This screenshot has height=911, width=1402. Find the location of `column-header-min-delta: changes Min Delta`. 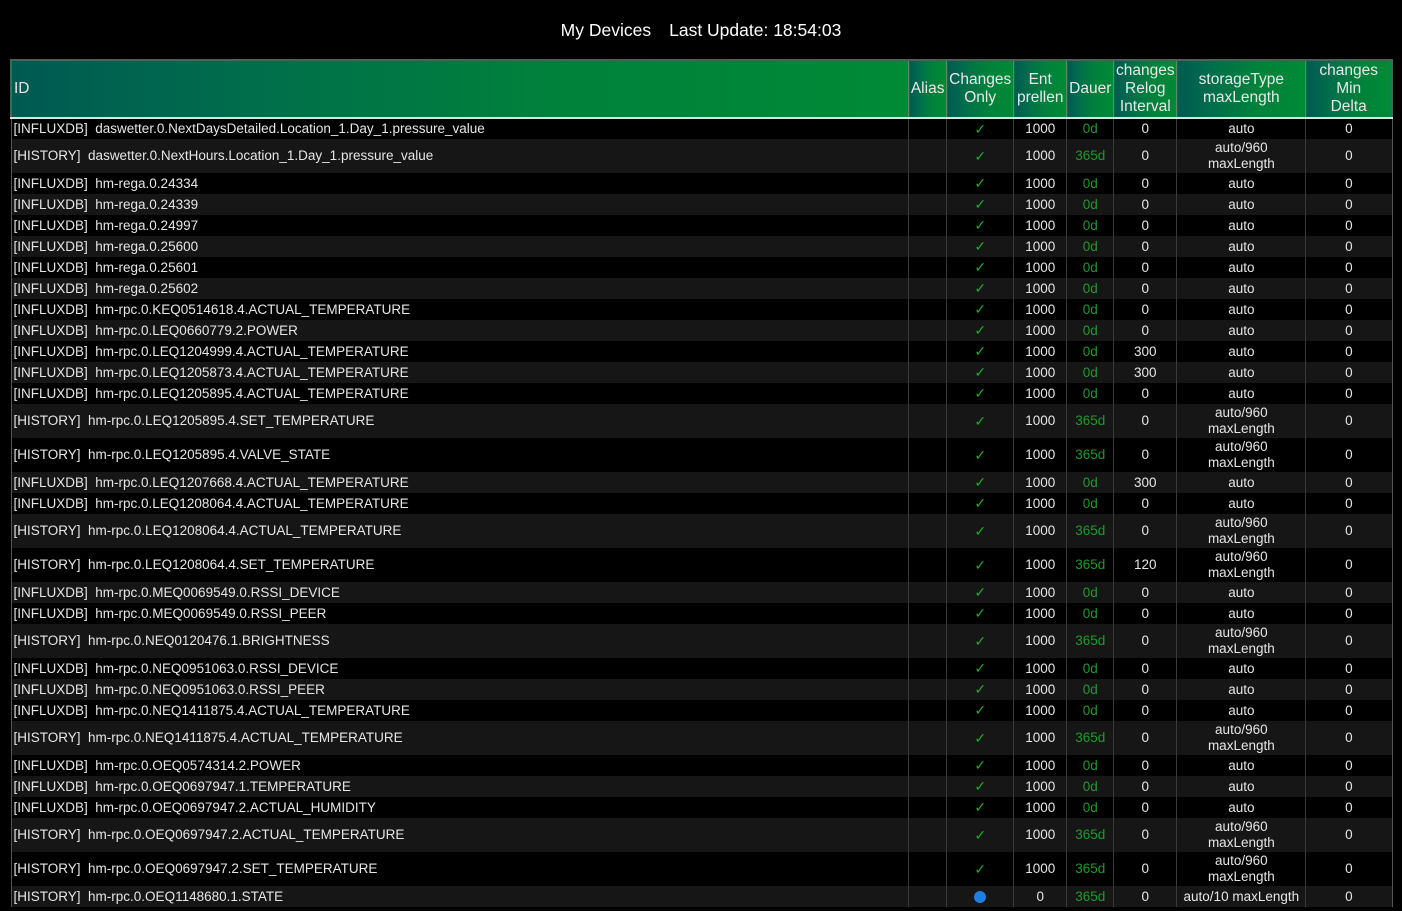

column-header-min-delta: changes Min Delta is located at coordinates (1349, 89).